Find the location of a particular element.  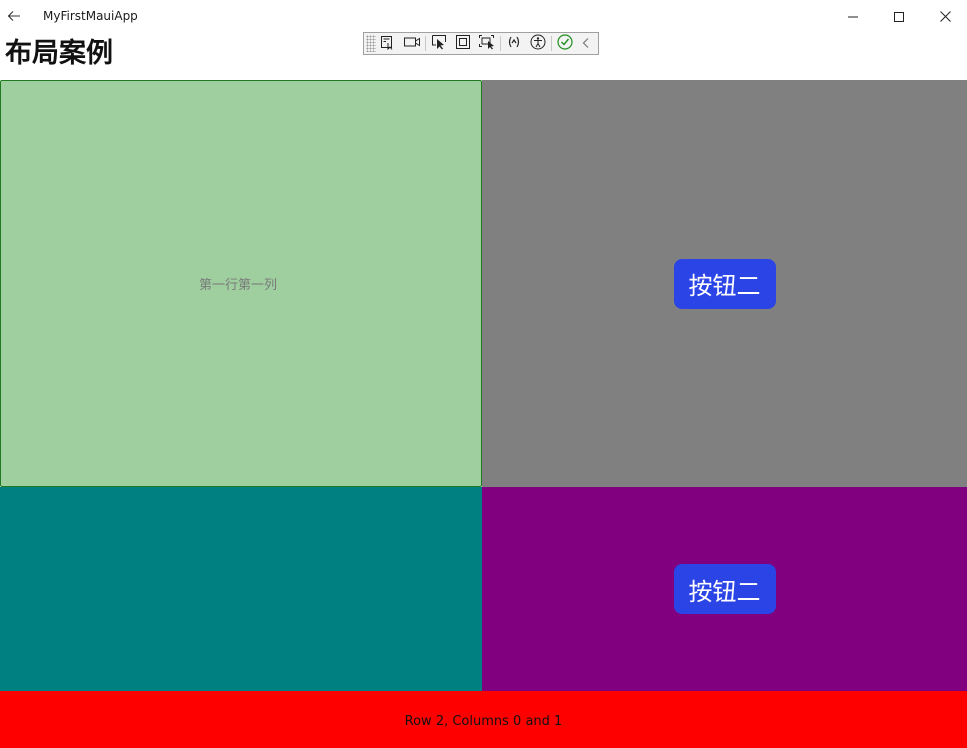

binding-failures-icon is located at coordinates (514, 43).